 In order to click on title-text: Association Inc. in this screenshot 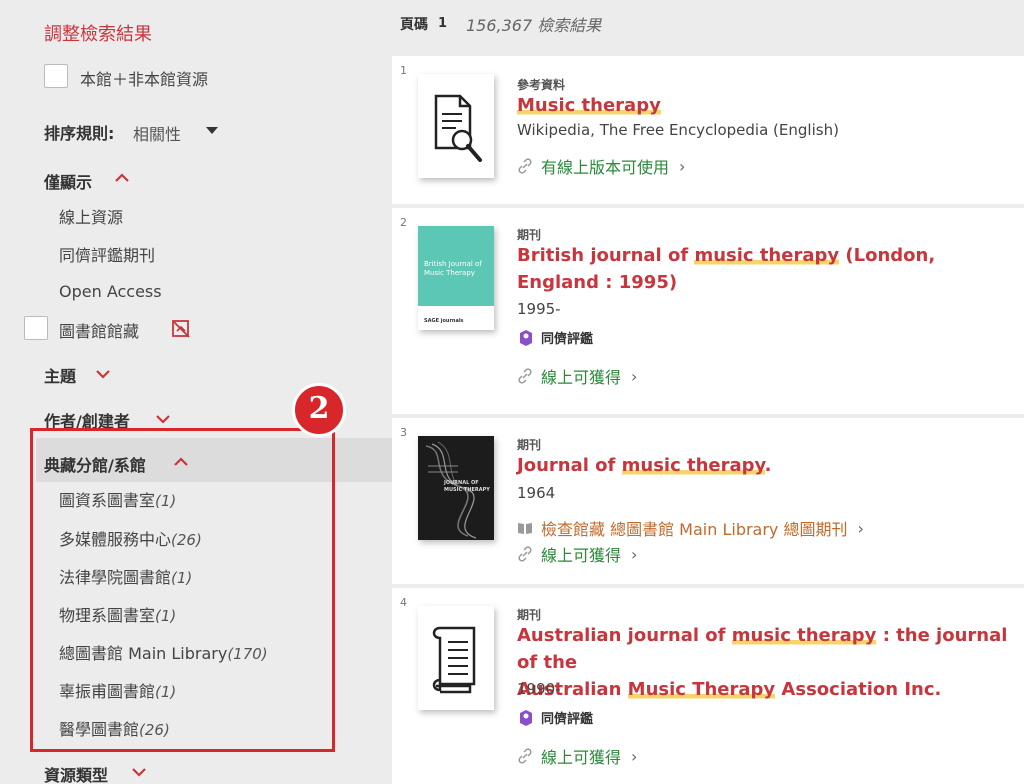, I will do `click(858, 689)`.